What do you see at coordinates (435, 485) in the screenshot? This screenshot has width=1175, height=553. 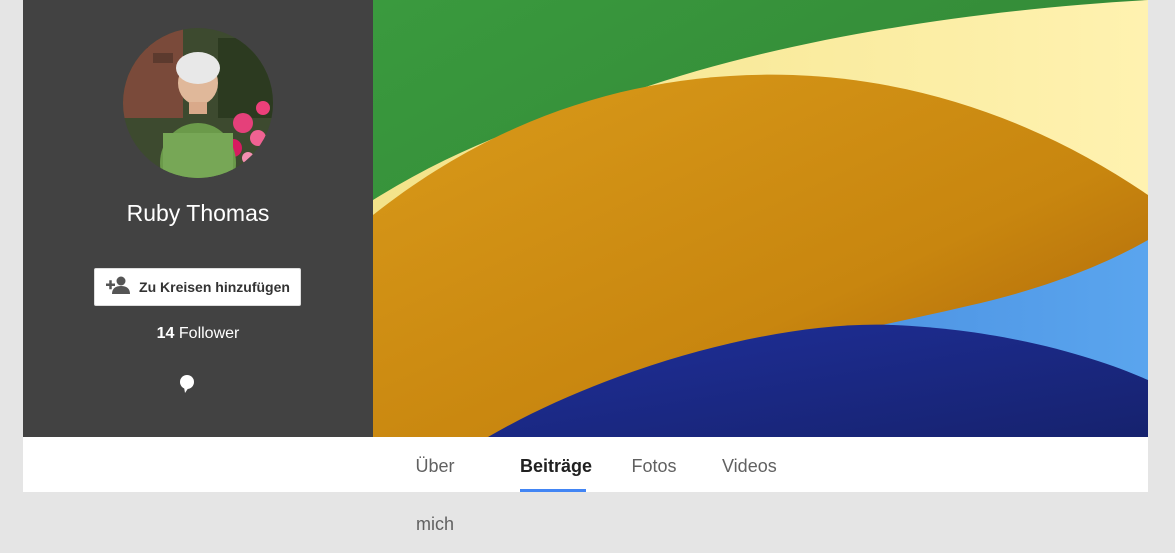 I see `tab-about: Über mich` at bounding box center [435, 485].